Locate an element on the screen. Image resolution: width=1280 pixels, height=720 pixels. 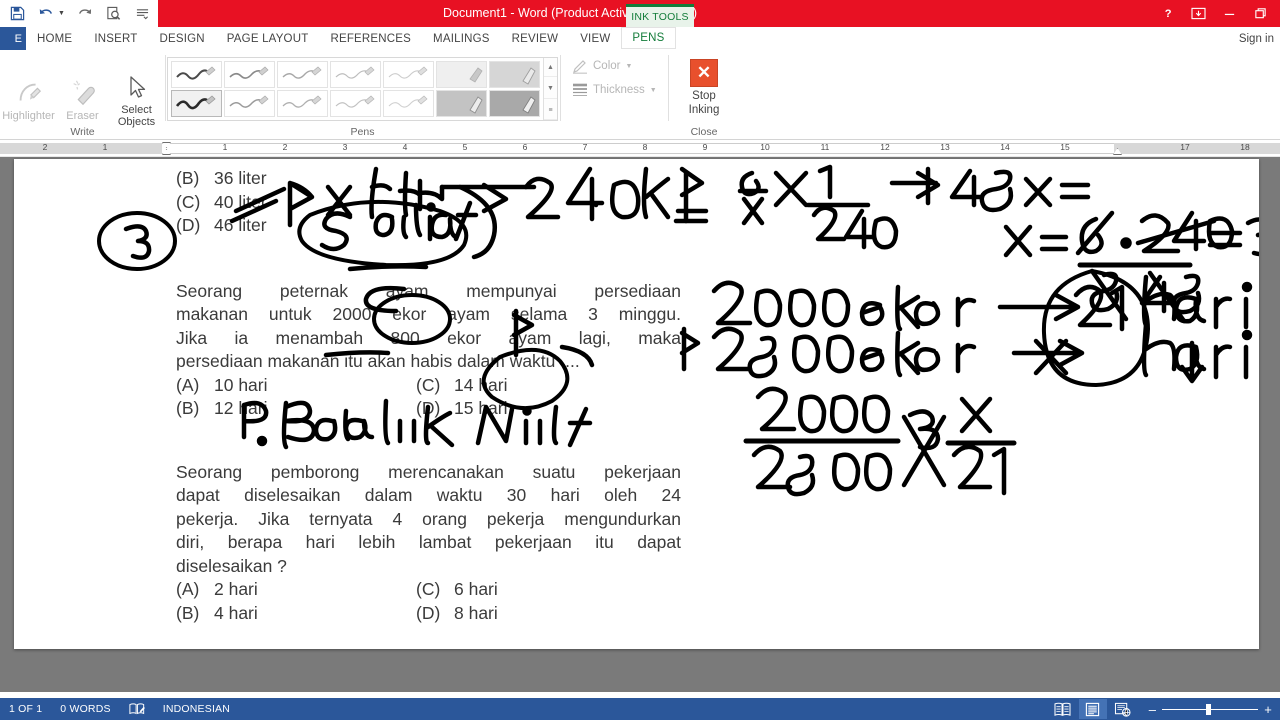
ruler-text-area is located at coordinates (638, 148).